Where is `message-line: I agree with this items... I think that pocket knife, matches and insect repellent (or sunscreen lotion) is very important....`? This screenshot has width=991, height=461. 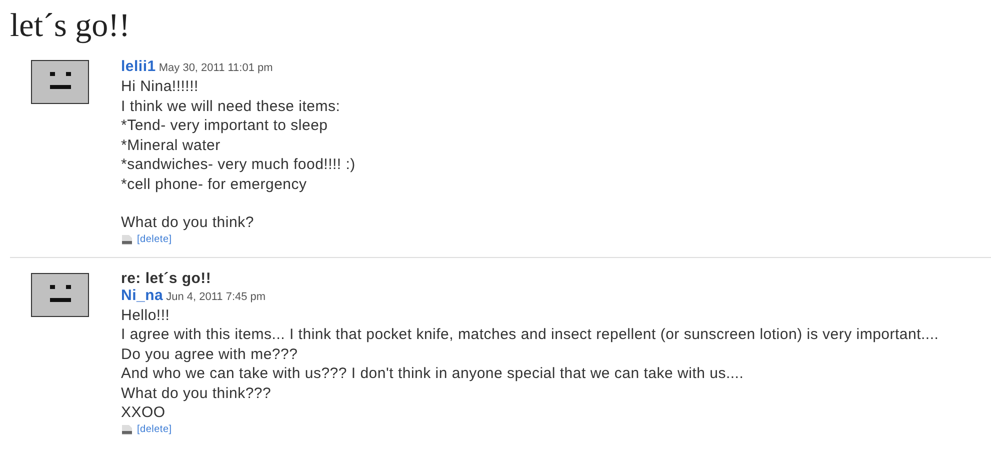 message-line: I agree with this items... I think that pocket knife, matches and insect repellent (or sunscreen lotion) is very important.... is located at coordinates (530, 334).